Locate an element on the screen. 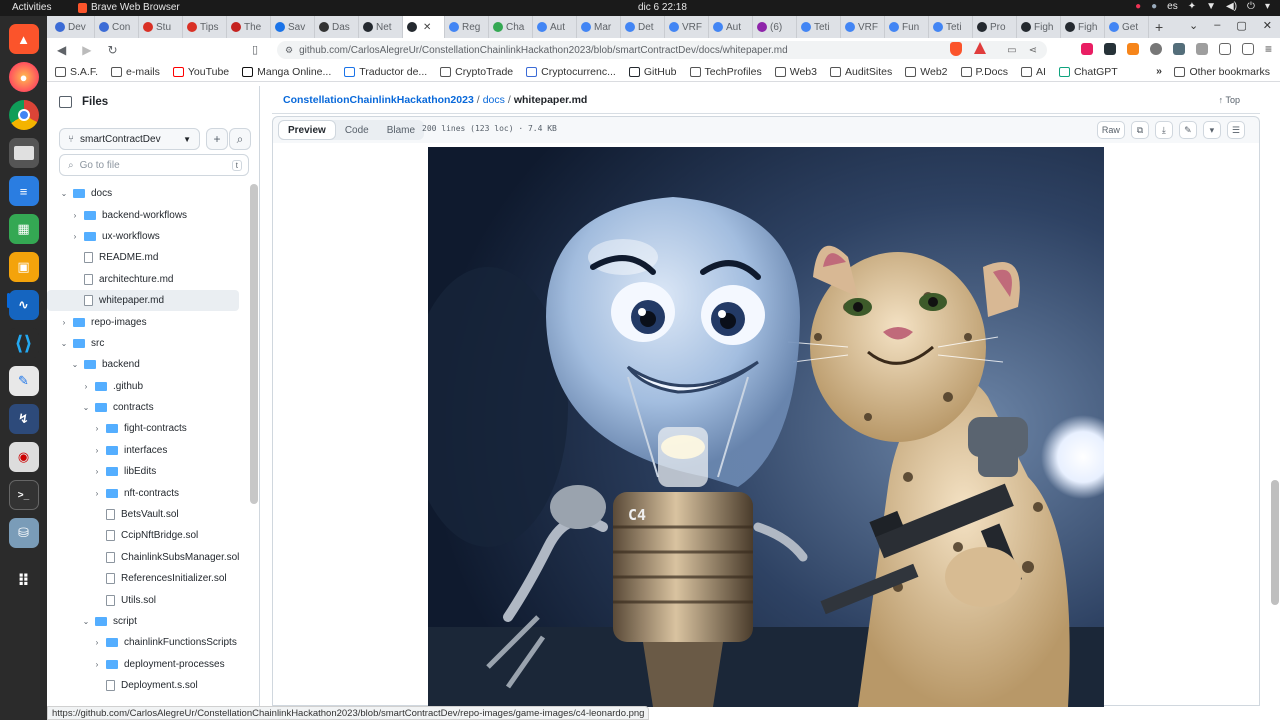  site-info-icon: ⚙ is located at coordinates (289, 50).